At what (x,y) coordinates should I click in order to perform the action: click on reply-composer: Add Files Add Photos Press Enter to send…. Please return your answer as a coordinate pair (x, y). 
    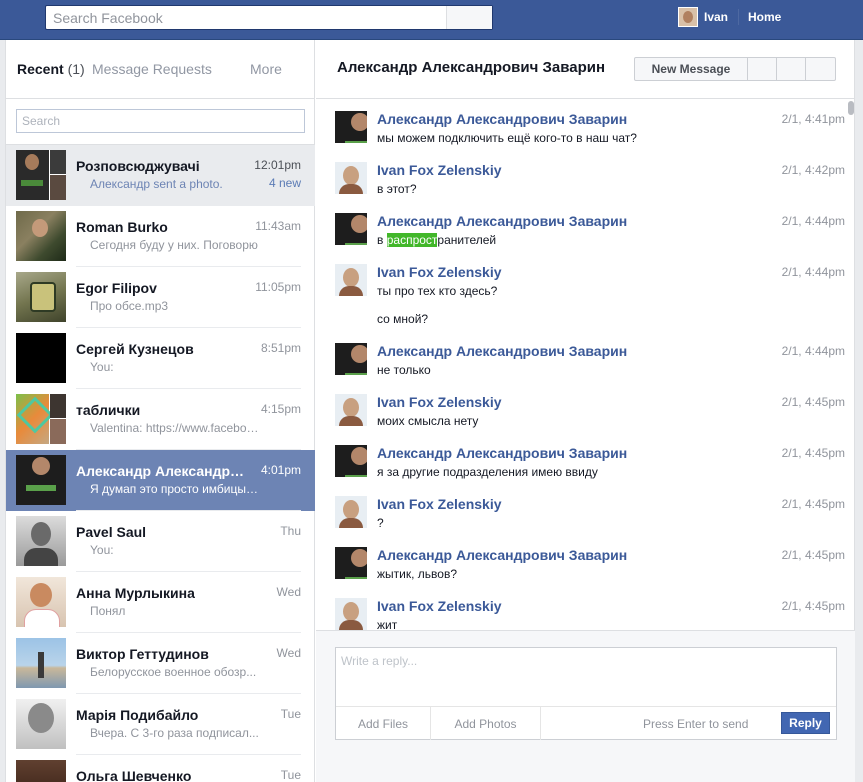
    Looking at the image, I should click on (586, 693).